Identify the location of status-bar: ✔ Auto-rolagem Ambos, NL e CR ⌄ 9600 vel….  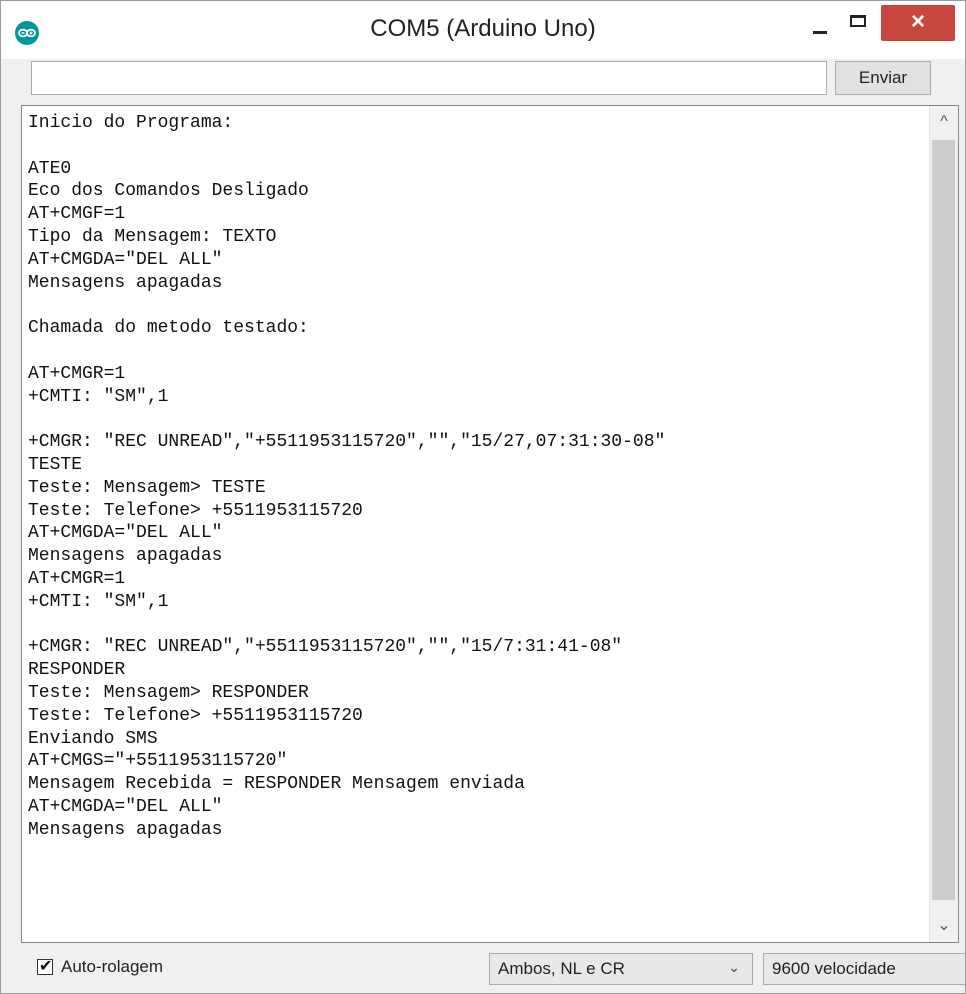
(483, 968).